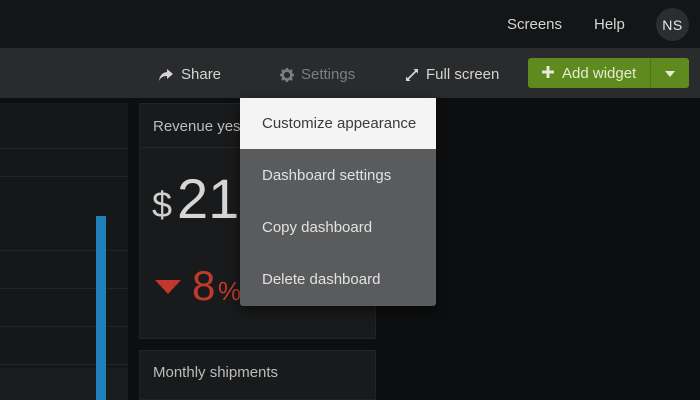 This screenshot has height=400, width=700. Describe the element at coordinates (201, 74) in the screenshot. I see `share-label: Share` at that location.